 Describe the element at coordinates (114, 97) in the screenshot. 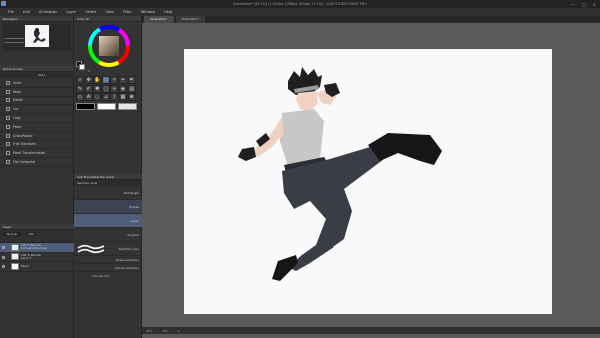

I see `correct-line-tool-icon: ⌇` at that location.